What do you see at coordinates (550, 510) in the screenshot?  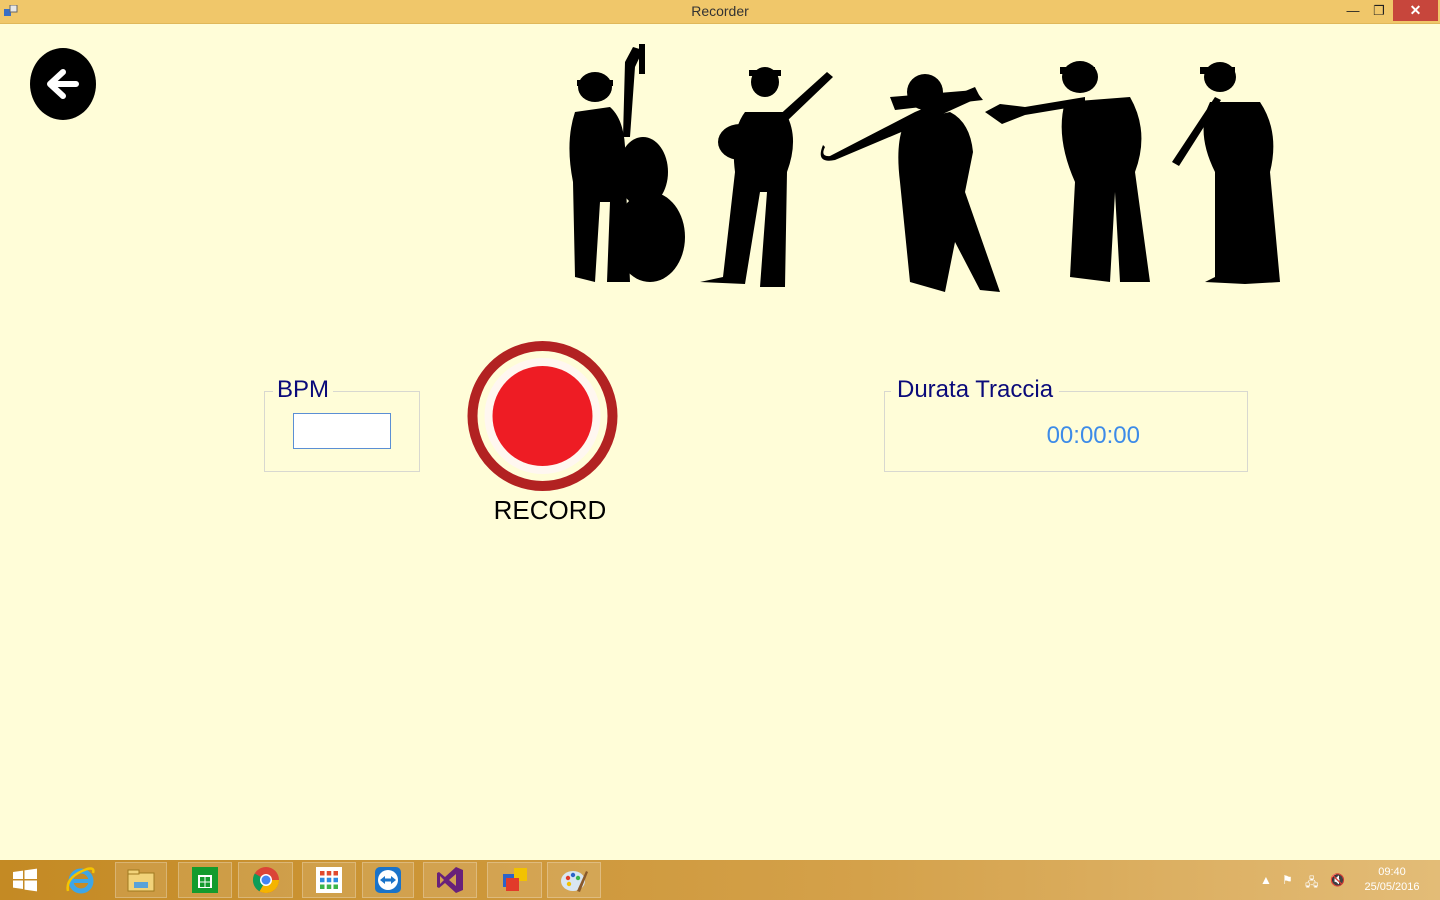 I see `record-label: RECORD` at bounding box center [550, 510].